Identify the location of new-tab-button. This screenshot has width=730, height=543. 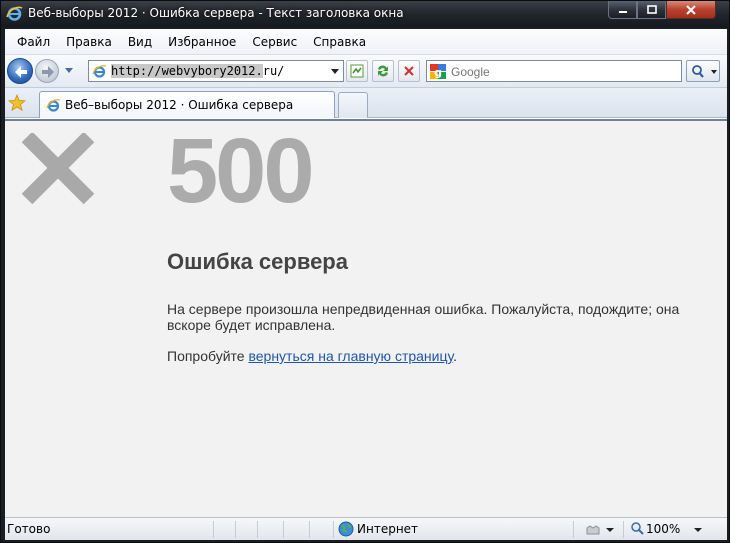
(353, 105).